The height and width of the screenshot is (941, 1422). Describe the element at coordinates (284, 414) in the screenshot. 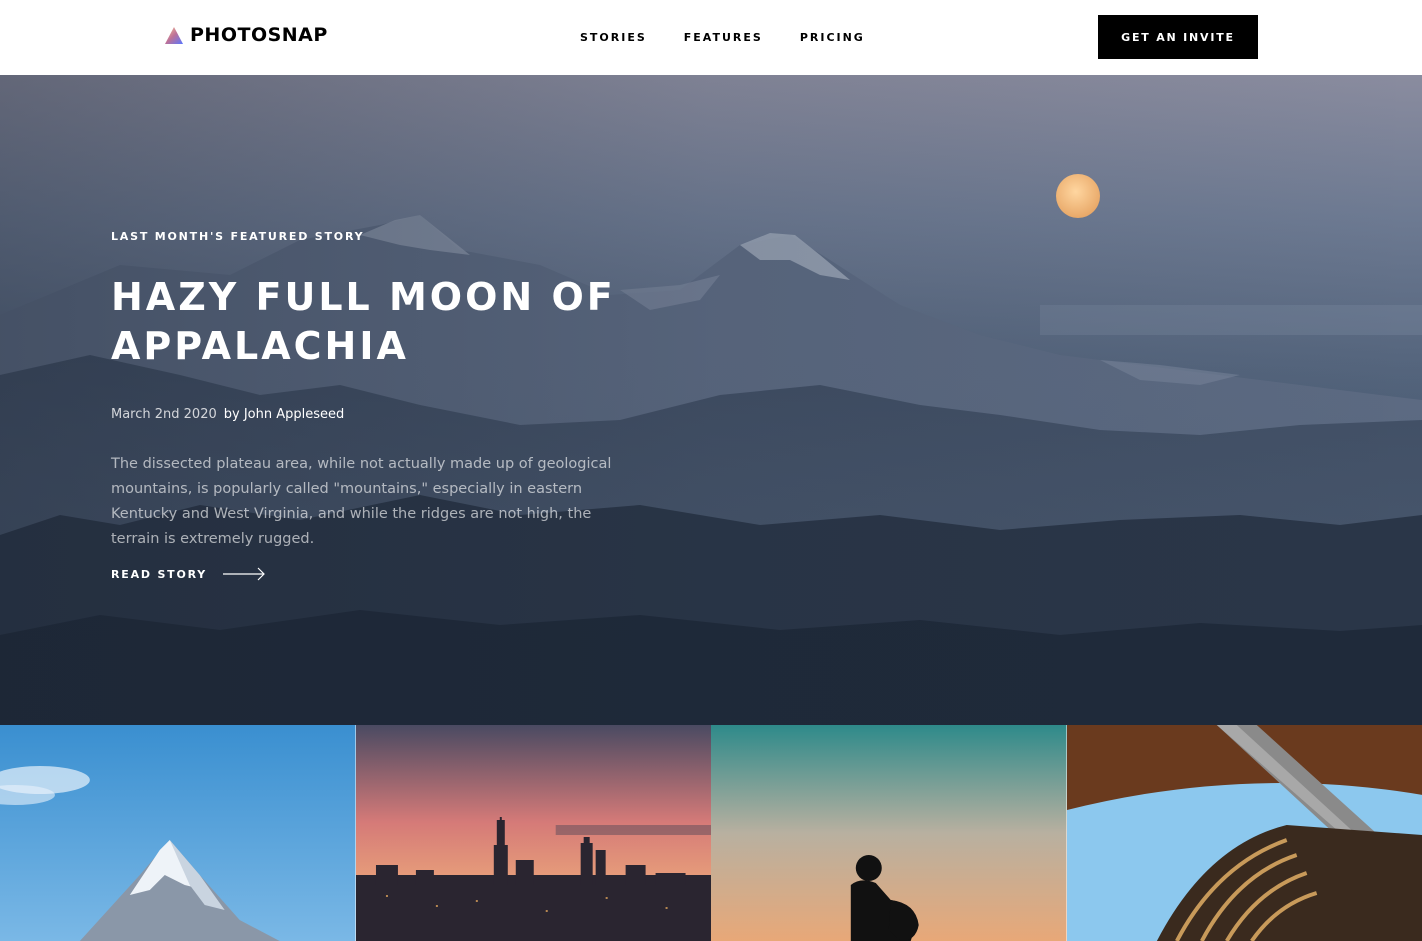

I see `story-author: by John Appleseed` at that location.